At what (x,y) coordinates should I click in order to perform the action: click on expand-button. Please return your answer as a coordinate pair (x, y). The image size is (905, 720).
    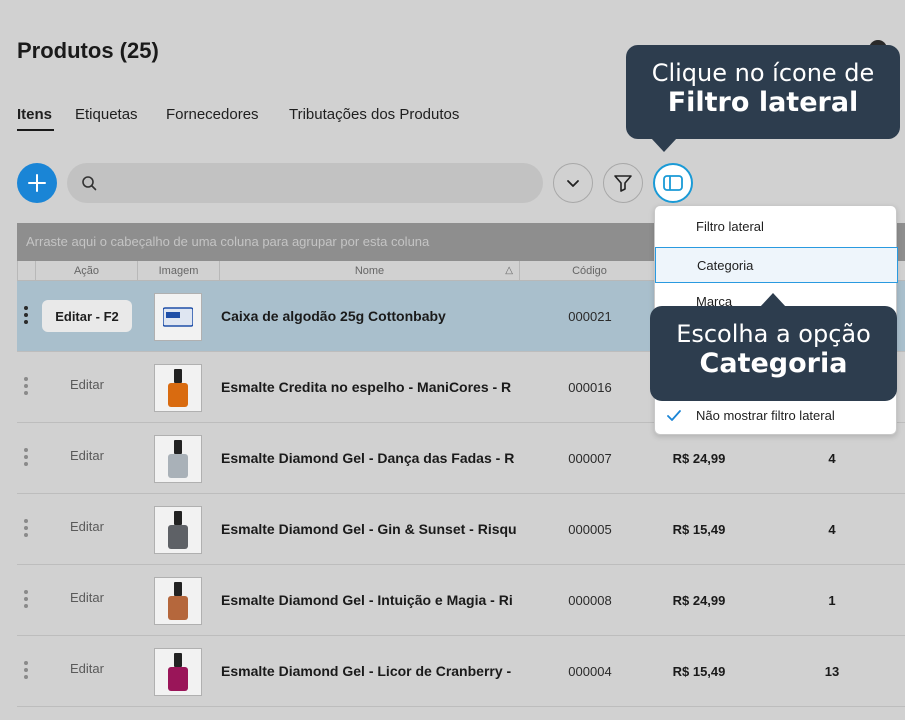
    Looking at the image, I should click on (573, 183).